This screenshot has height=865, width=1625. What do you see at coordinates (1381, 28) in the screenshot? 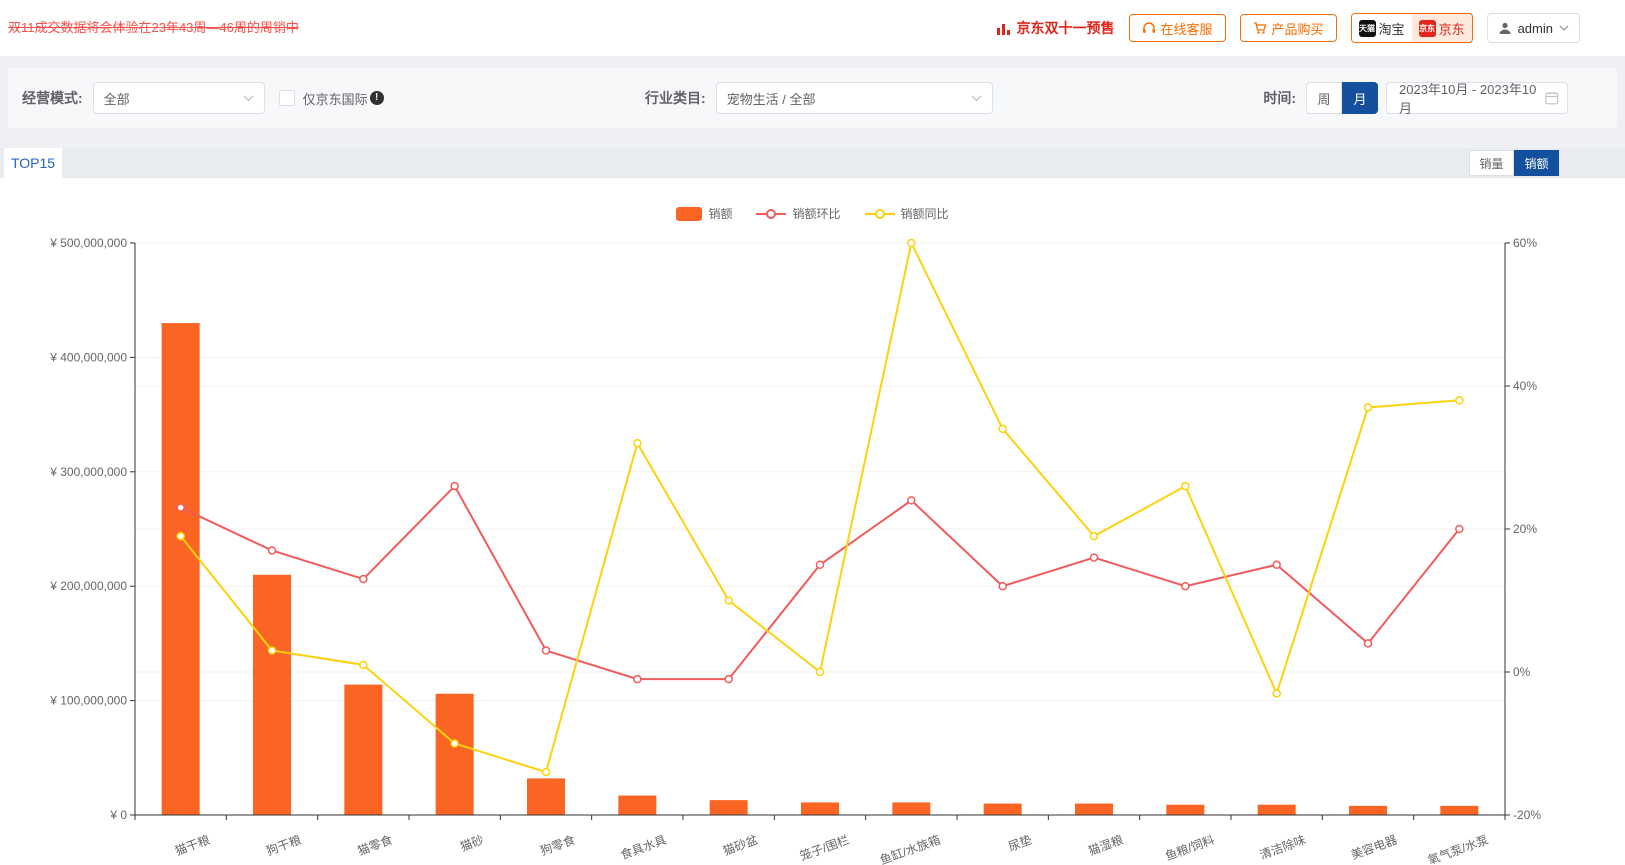
I see `taobao-switch: 天猫 淘宝` at bounding box center [1381, 28].